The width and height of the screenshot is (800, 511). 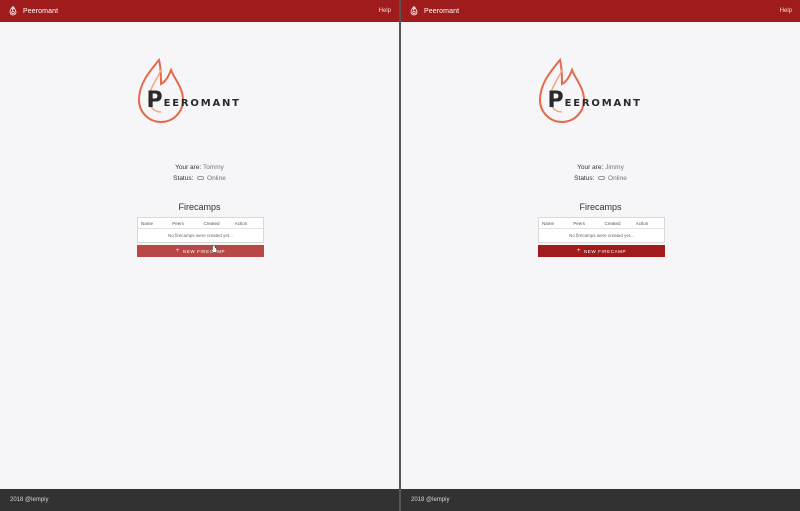 I want to click on user-identity: Your are: Jimmy Status: Online, so click(x=600, y=173).